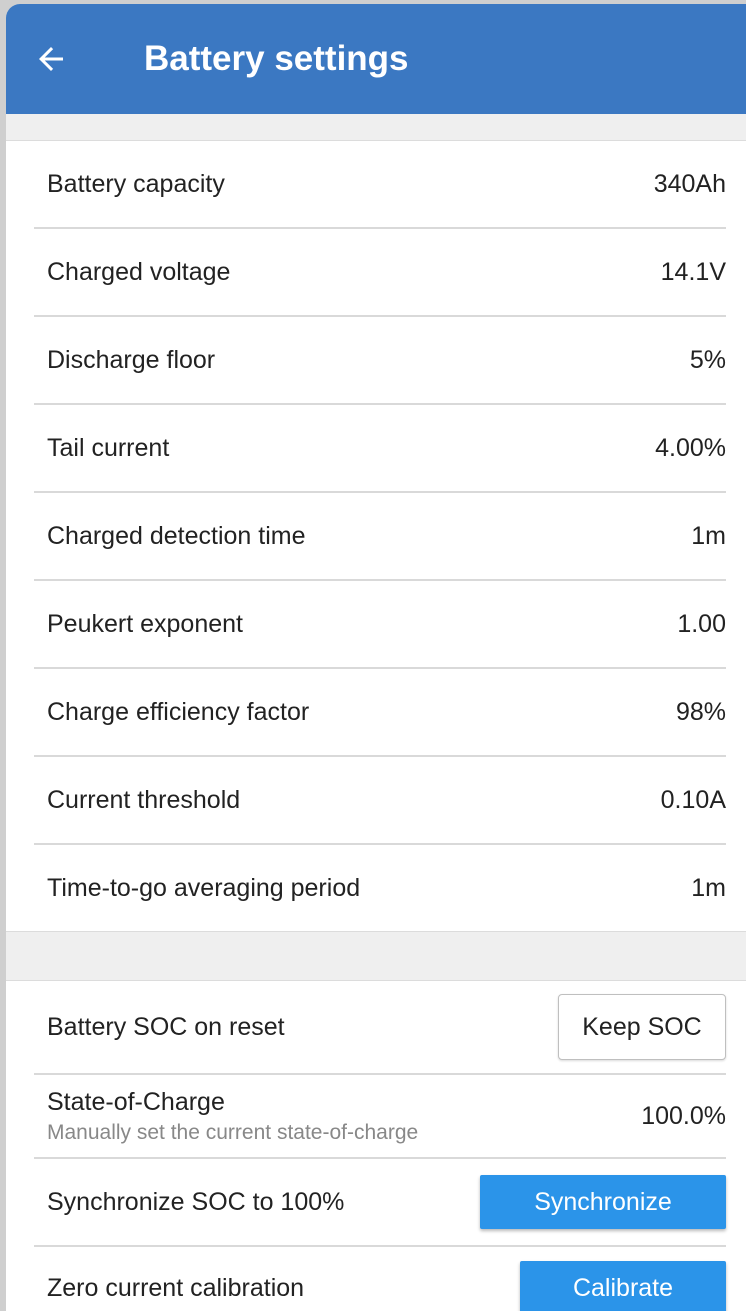 This screenshot has width=746, height=1311. Describe the element at coordinates (144, 799) in the screenshot. I see `setting-label: Current threshold` at that location.